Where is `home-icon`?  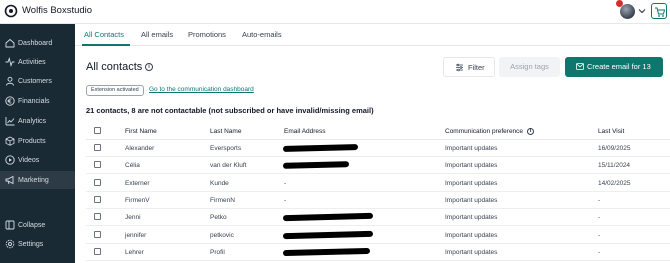 home-icon is located at coordinates (10, 43).